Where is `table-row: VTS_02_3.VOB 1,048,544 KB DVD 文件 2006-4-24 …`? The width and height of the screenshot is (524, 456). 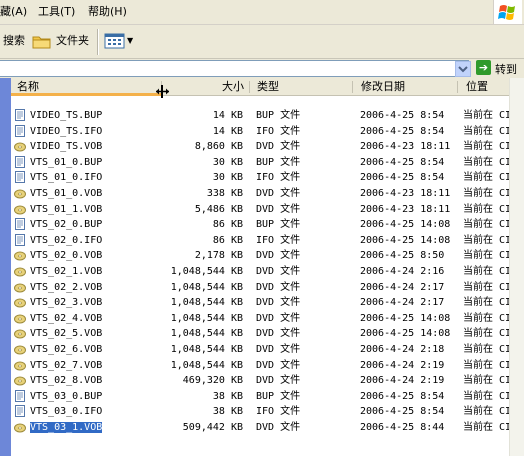 table-row: VTS_02_3.VOB 1,048,544 KB DVD 文件 2006-4-24 … is located at coordinates (261, 303).